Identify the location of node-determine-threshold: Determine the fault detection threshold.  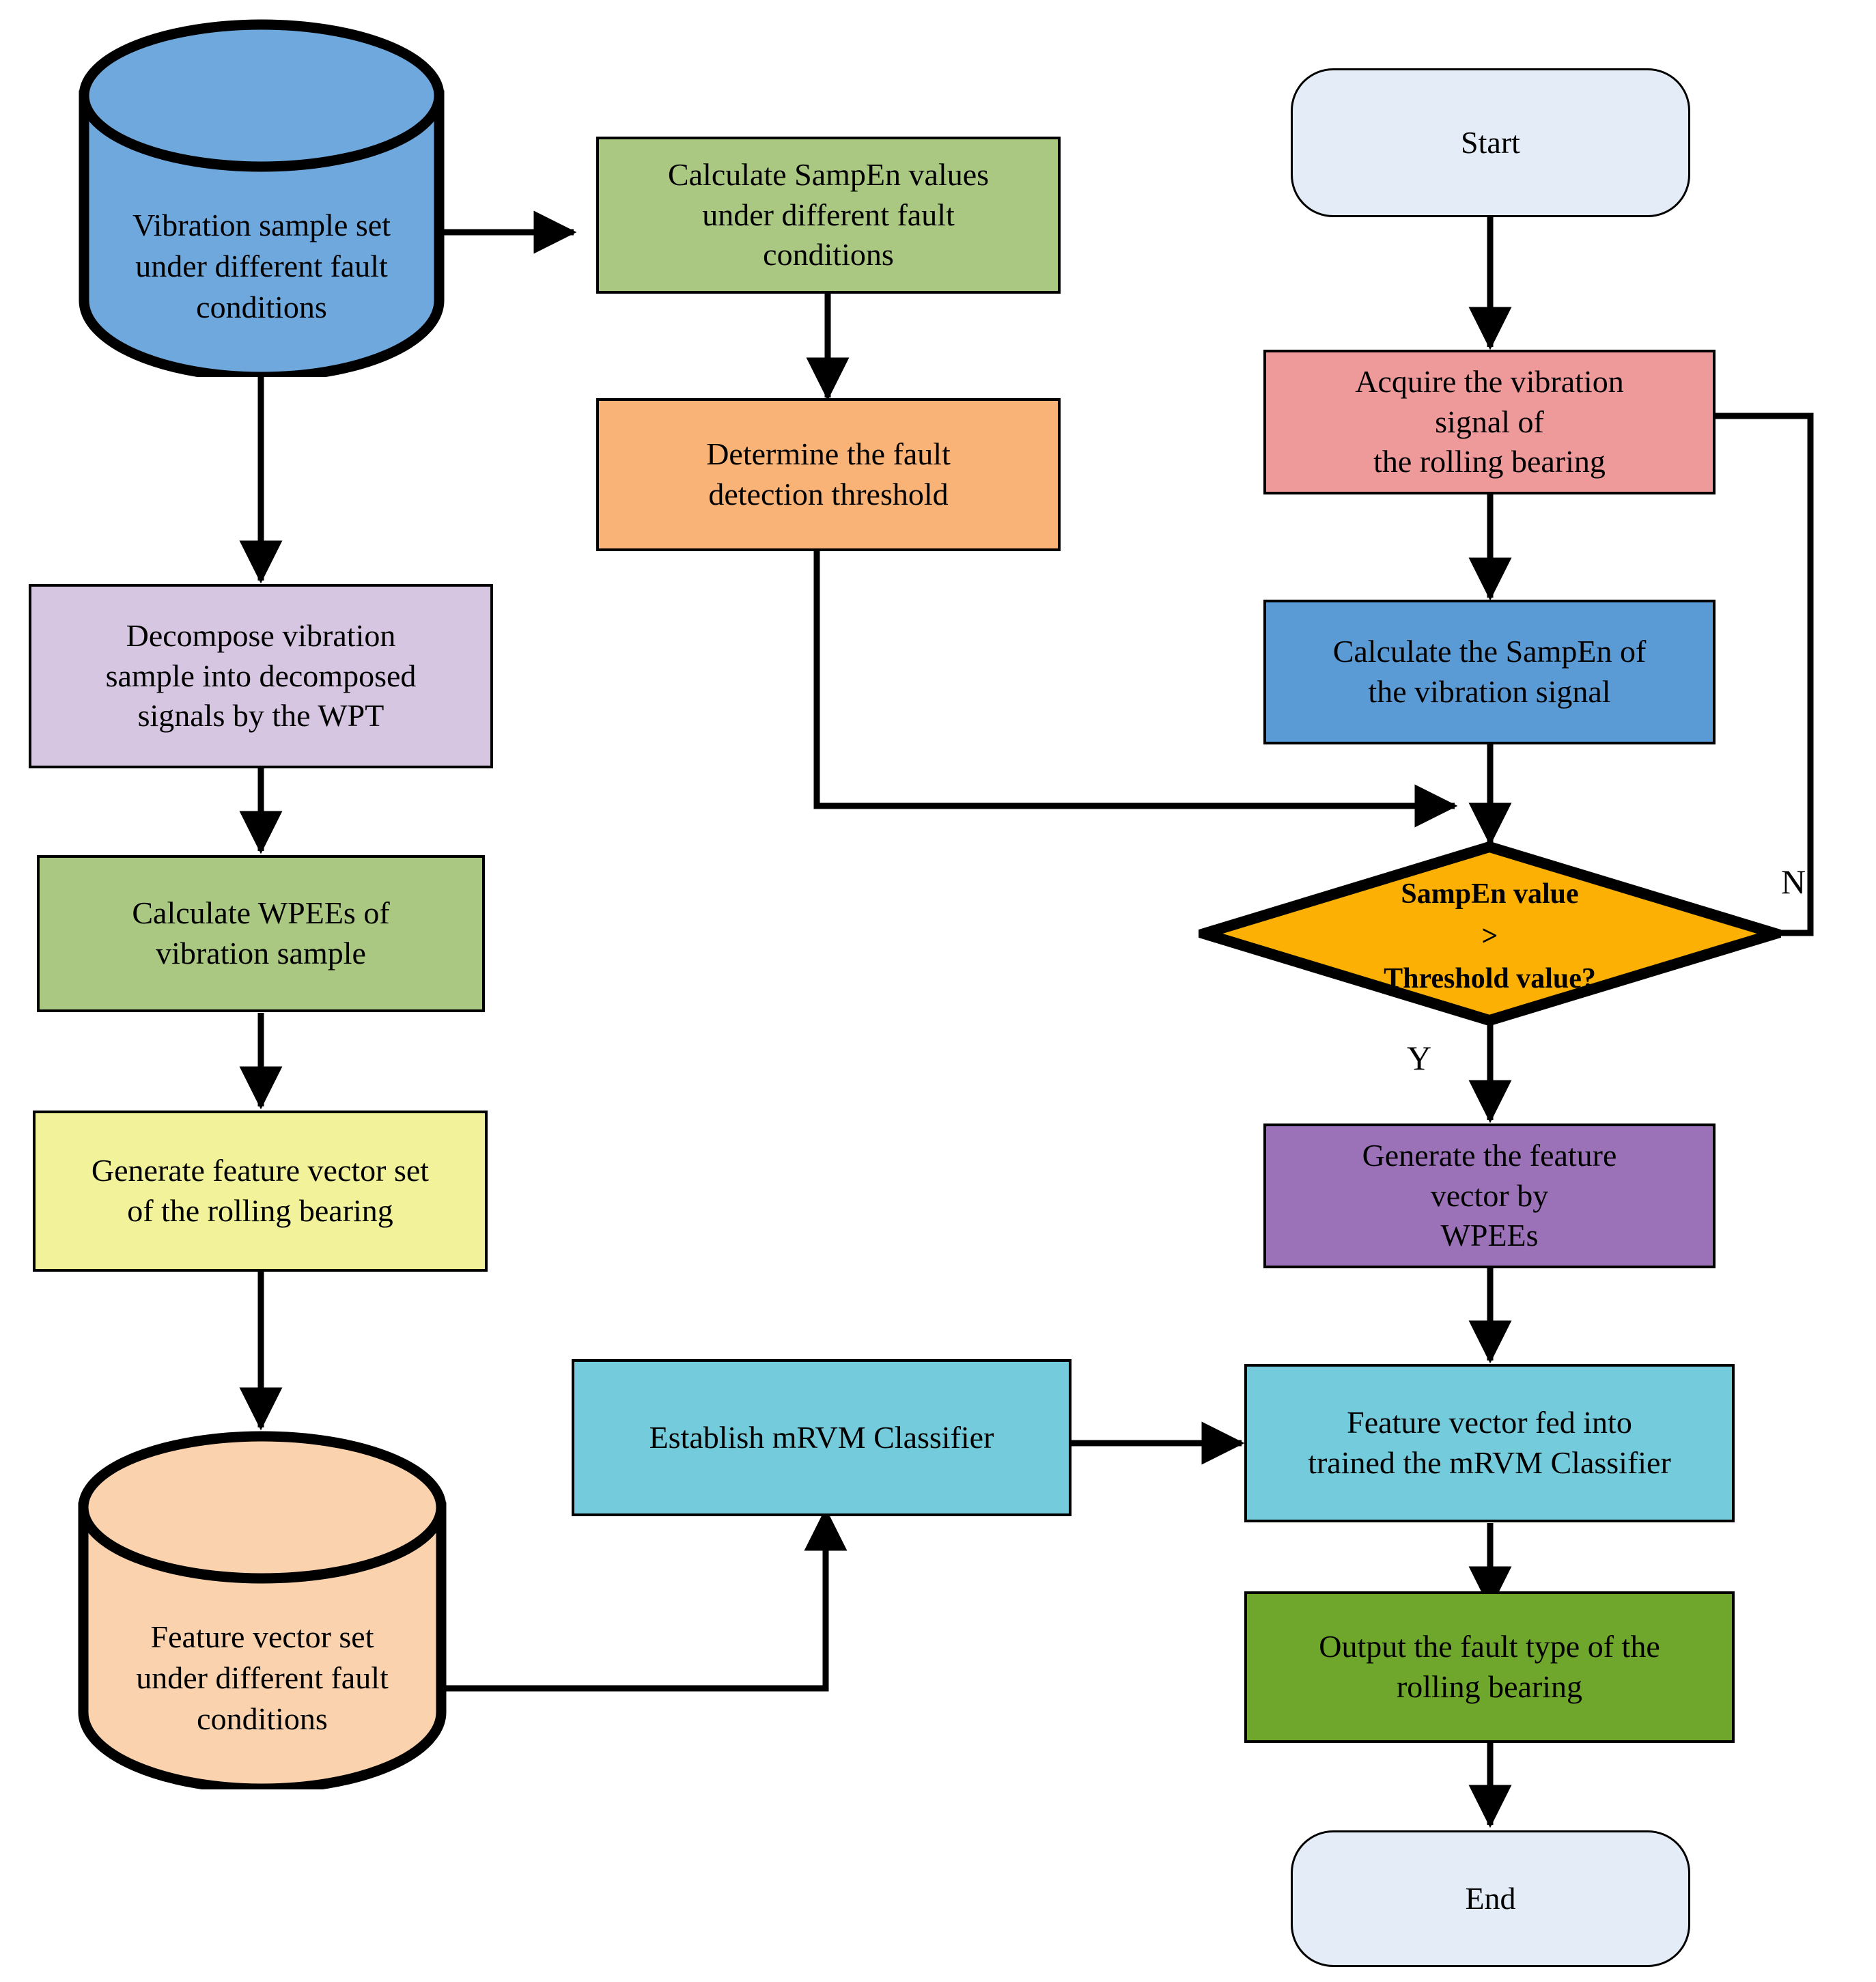
(828, 474).